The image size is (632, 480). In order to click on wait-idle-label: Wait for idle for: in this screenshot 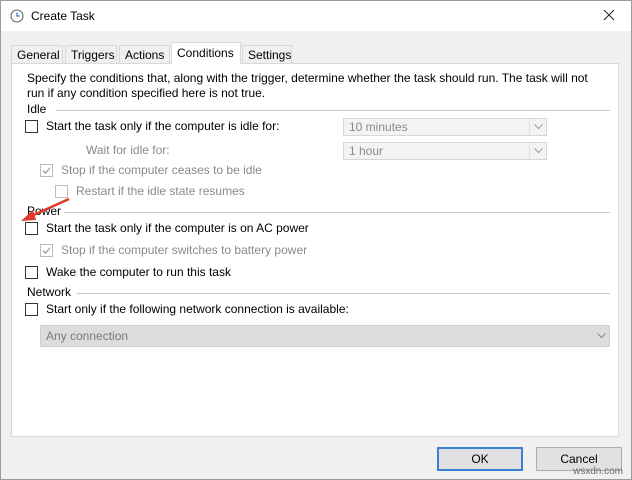, I will do `click(128, 150)`.